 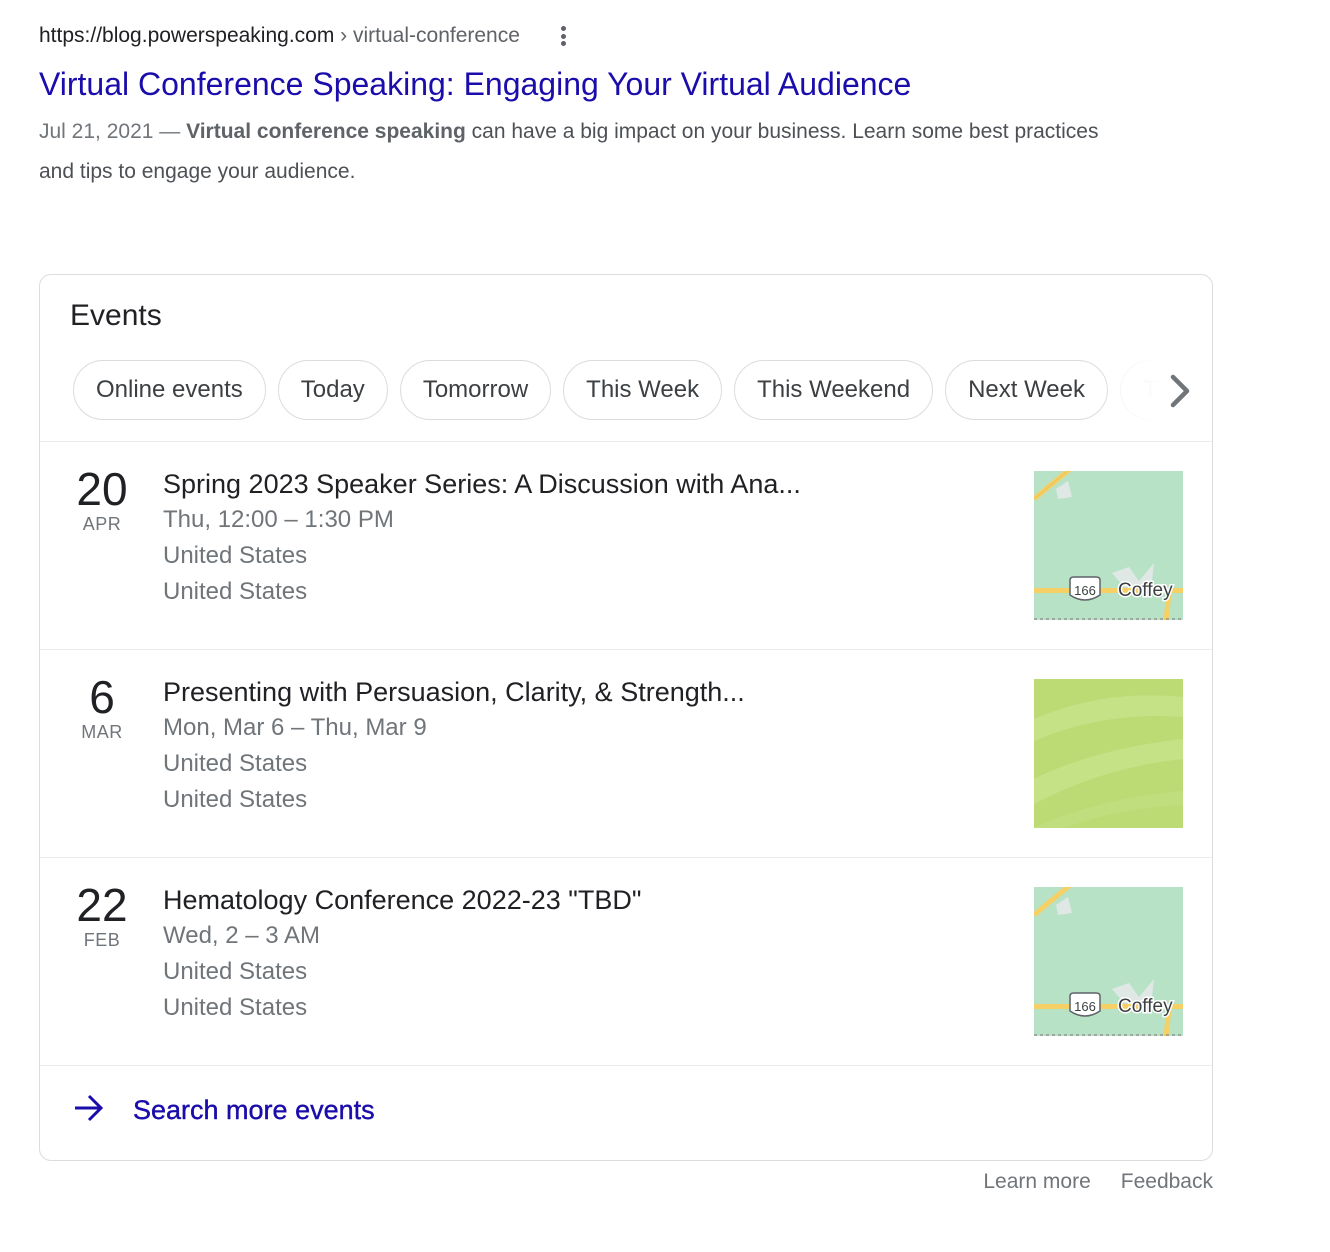 What do you see at coordinates (1098, 1182) in the screenshot?
I see `card-footer: Learn more Feedback` at bounding box center [1098, 1182].